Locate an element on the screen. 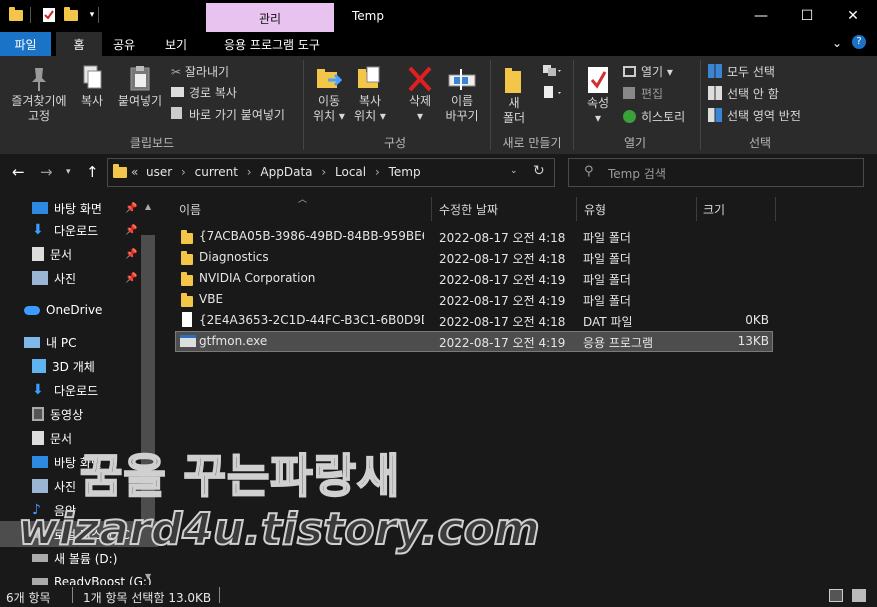 The width and height of the screenshot is (877, 607). breadcrumb-appdata: AppData is located at coordinates (286, 172).